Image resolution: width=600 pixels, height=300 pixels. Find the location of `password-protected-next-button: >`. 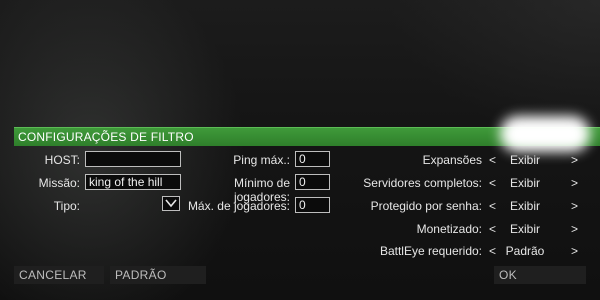

password-protected-next-button: > is located at coordinates (574, 206).